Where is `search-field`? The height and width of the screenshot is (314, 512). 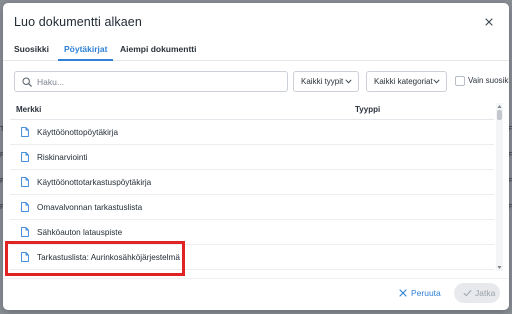 search-field is located at coordinates (151, 81).